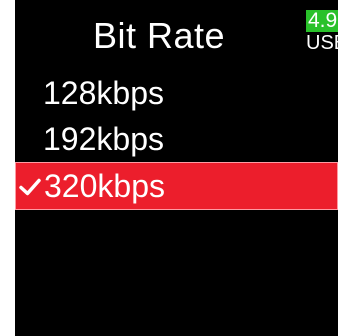 The height and width of the screenshot is (336, 338). I want to click on option-128kbps: 128kbps, so click(176, 93).